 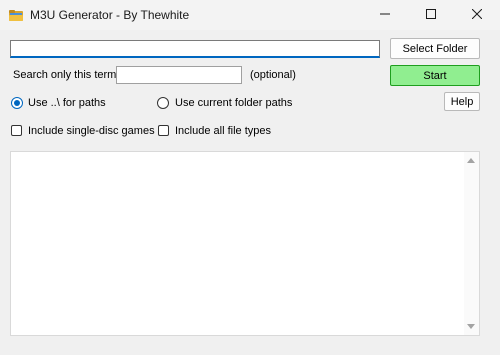 I want to click on output-scrollbar, so click(x=471, y=243).